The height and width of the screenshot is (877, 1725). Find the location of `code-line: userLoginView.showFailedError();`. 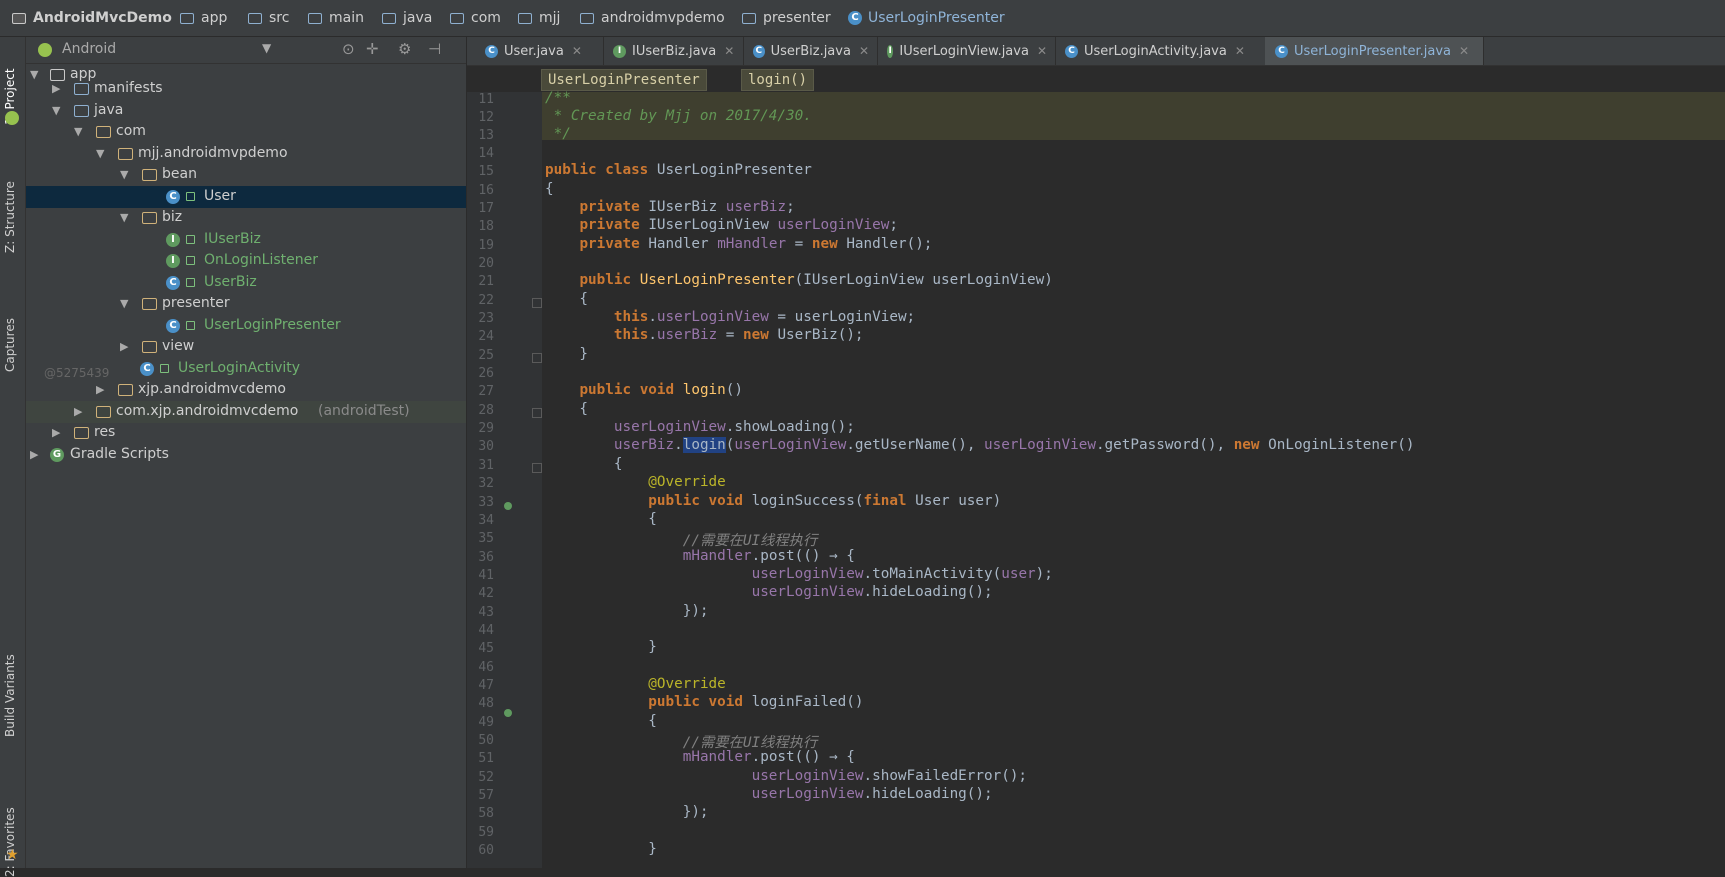

code-line: userLoginView.showFailedError(); is located at coordinates (889, 776).